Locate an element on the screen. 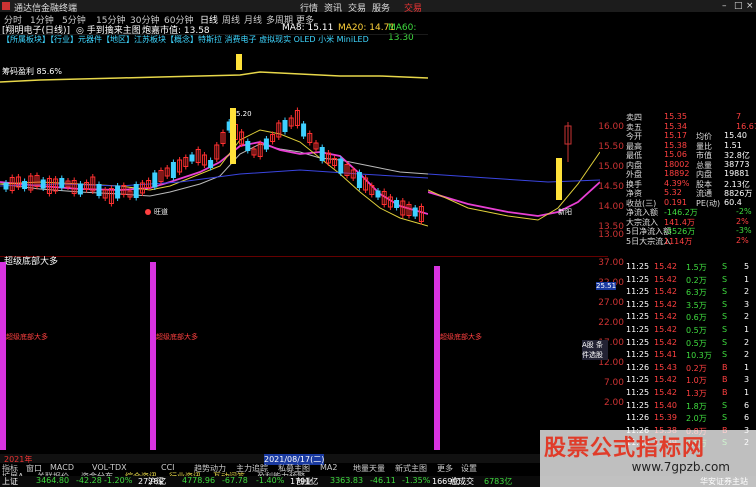  trade-row: 11:25 15.42 1.5万 S 5 is located at coordinates (688, 267).